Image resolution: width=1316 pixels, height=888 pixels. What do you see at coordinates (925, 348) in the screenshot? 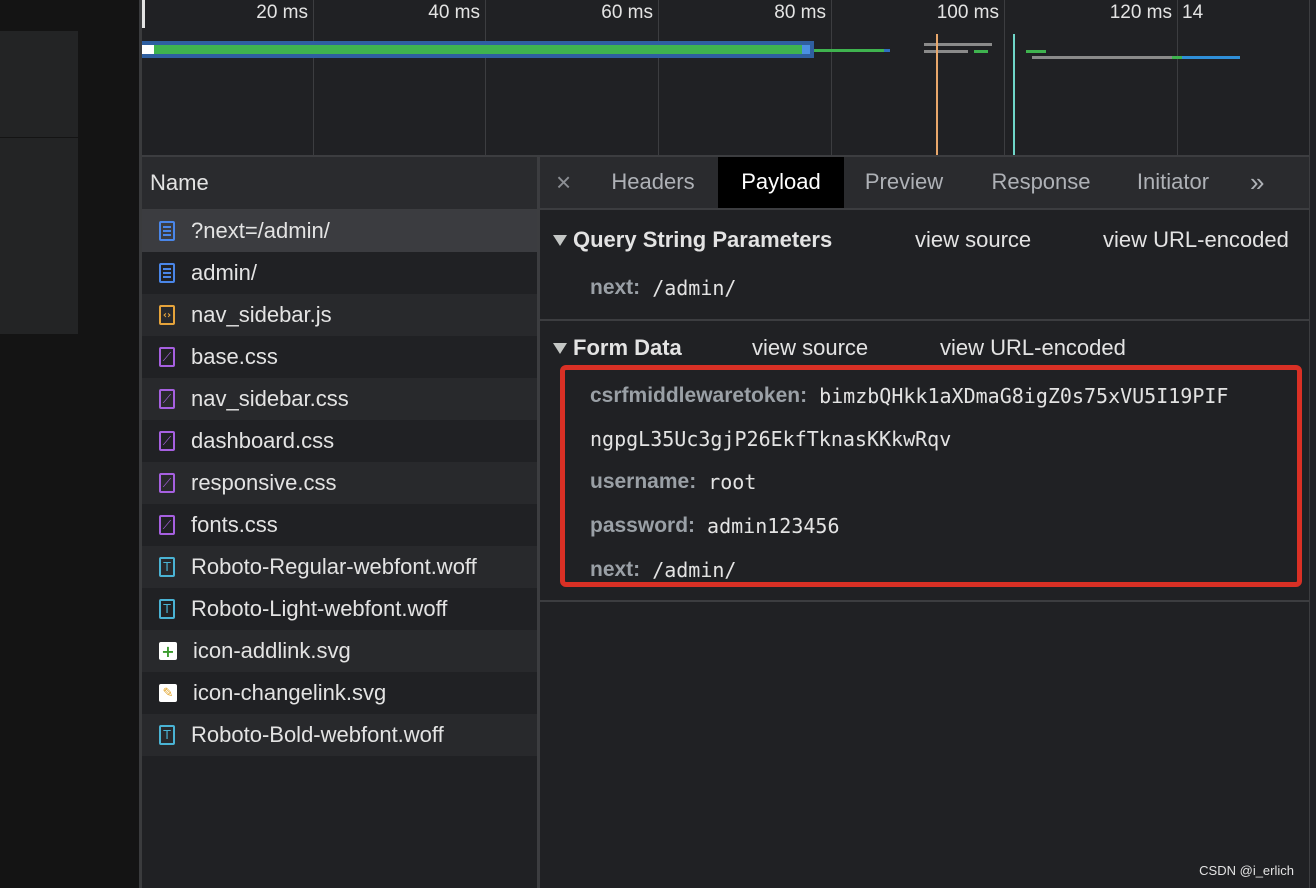
I see `form-section-header: Form Data view source view URL-encoded` at bounding box center [925, 348].